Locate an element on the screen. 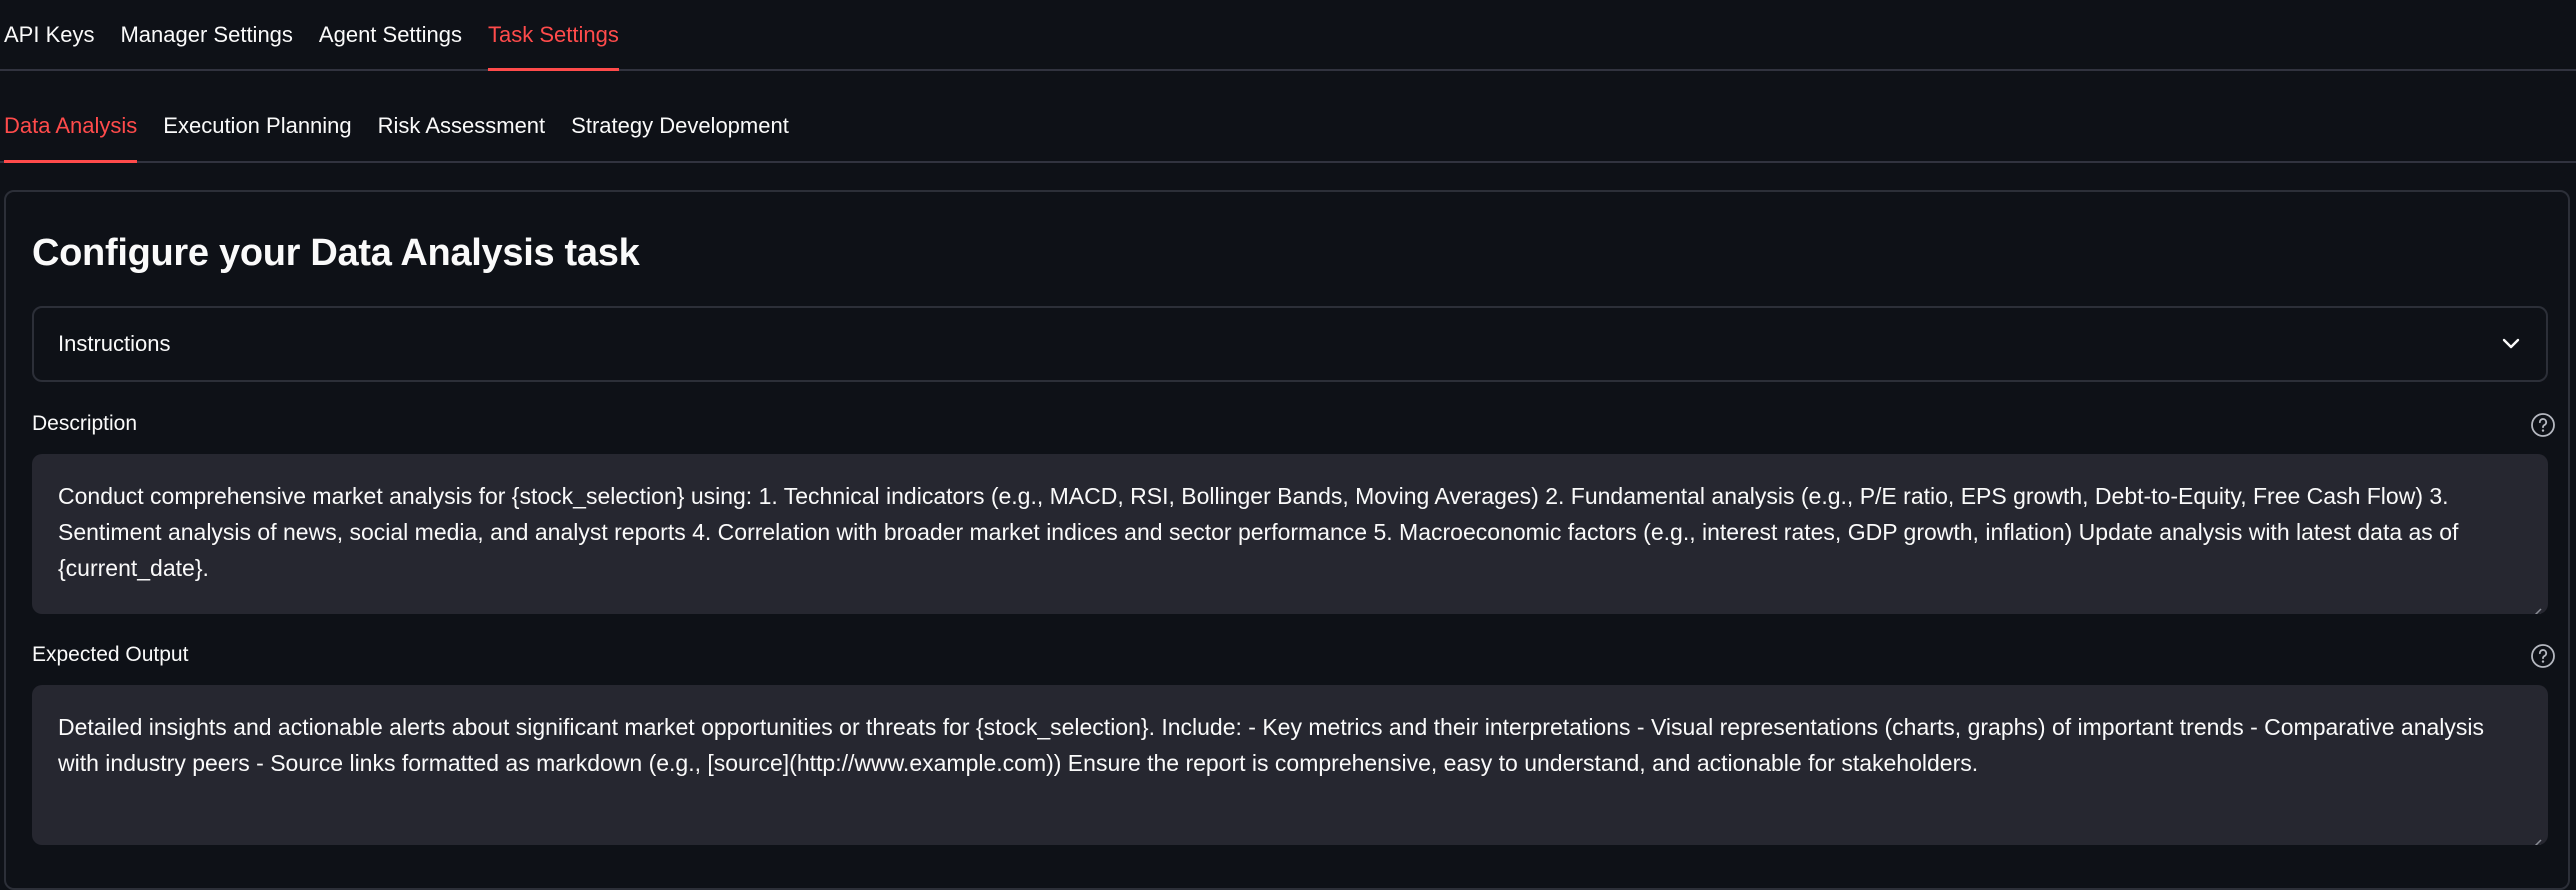  chevron-down-icon is located at coordinates (2511, 344).